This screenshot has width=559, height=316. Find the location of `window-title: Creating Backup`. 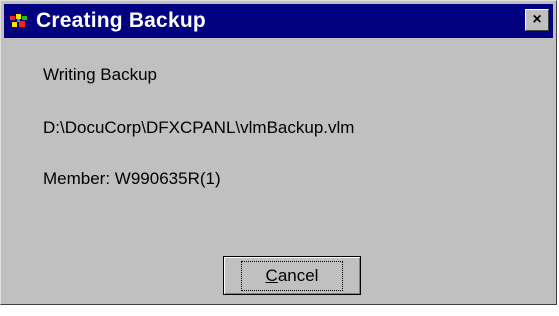

window-title: Creating Backup is located at coordinates (121, 20).